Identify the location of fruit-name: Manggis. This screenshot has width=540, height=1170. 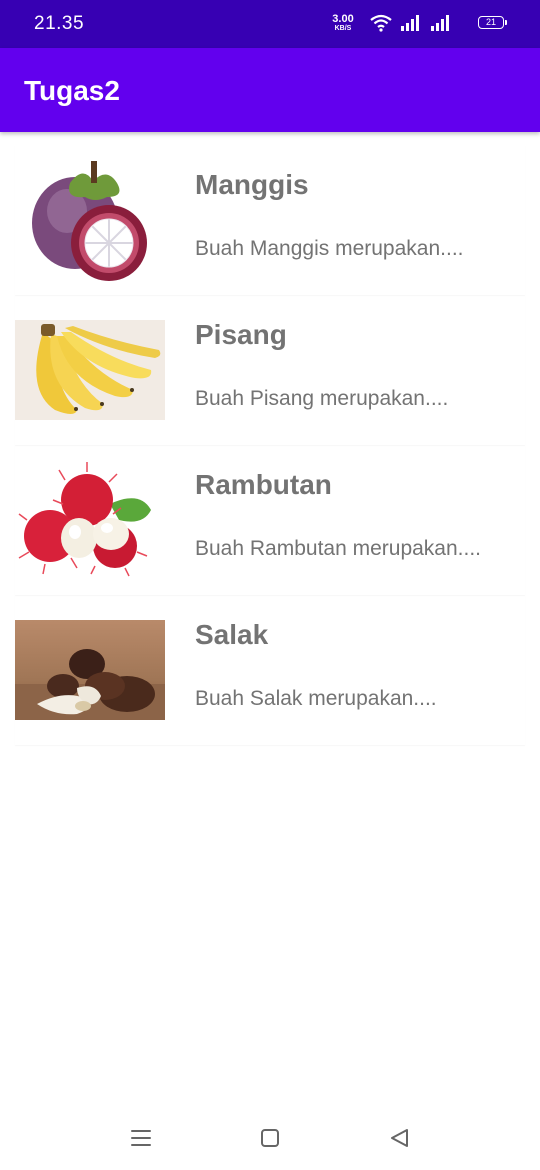
(252, 184).